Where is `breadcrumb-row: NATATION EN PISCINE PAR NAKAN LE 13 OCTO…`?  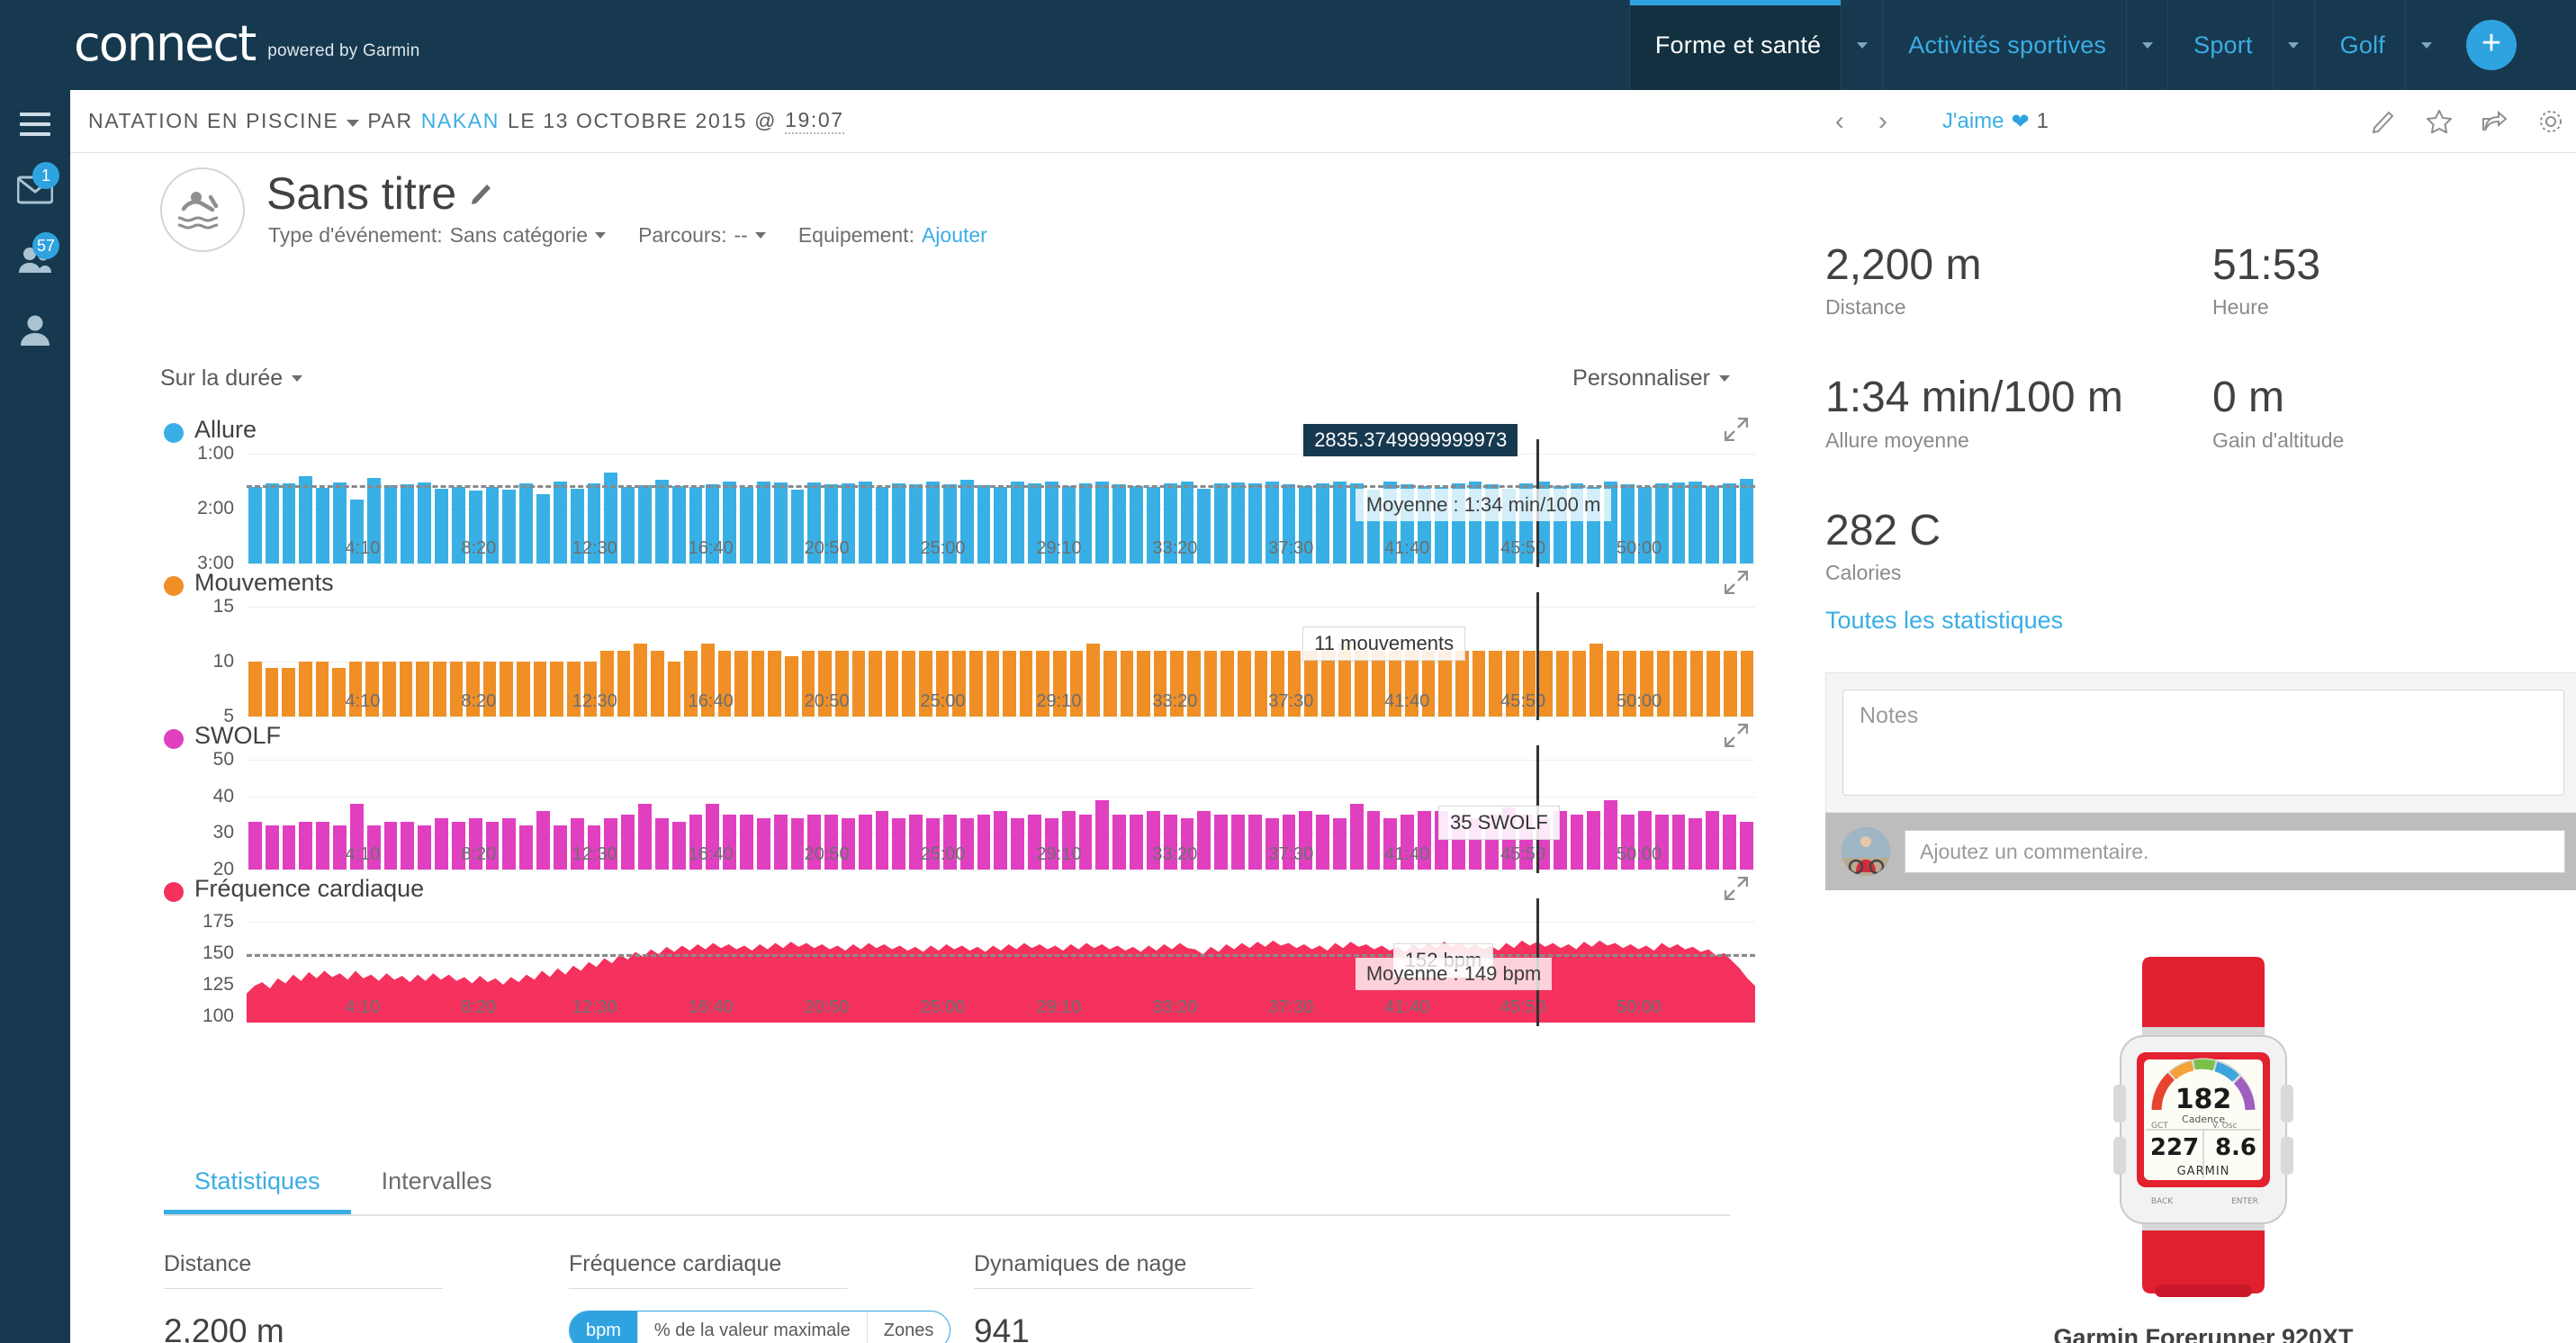 breadcrumb-row: NATATION EN PISCINE PAR NAKAN LE 13 OCTO… is located at coordinates (1323, 122).